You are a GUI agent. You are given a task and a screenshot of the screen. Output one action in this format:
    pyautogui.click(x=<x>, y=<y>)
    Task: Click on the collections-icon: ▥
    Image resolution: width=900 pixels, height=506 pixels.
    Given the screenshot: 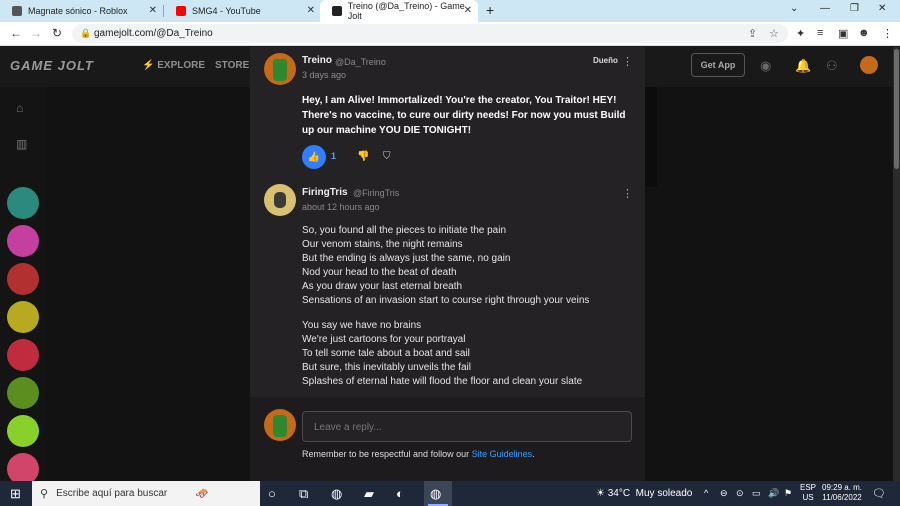 What is the action you would take?
    pyautogui.click(x=21, y=144)
    